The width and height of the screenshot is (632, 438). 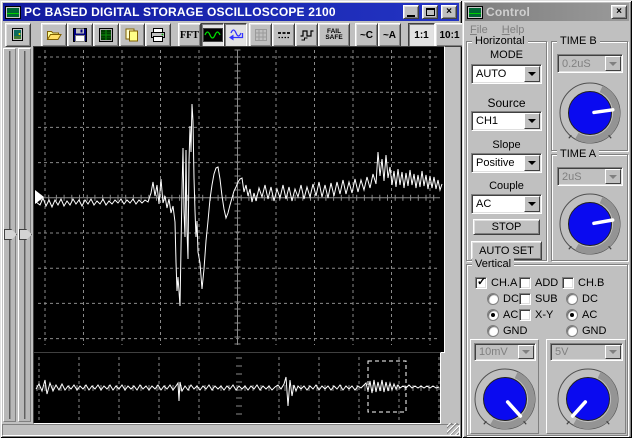 I want to click on gnd-a-label: GND, so click(x=515, y=331).